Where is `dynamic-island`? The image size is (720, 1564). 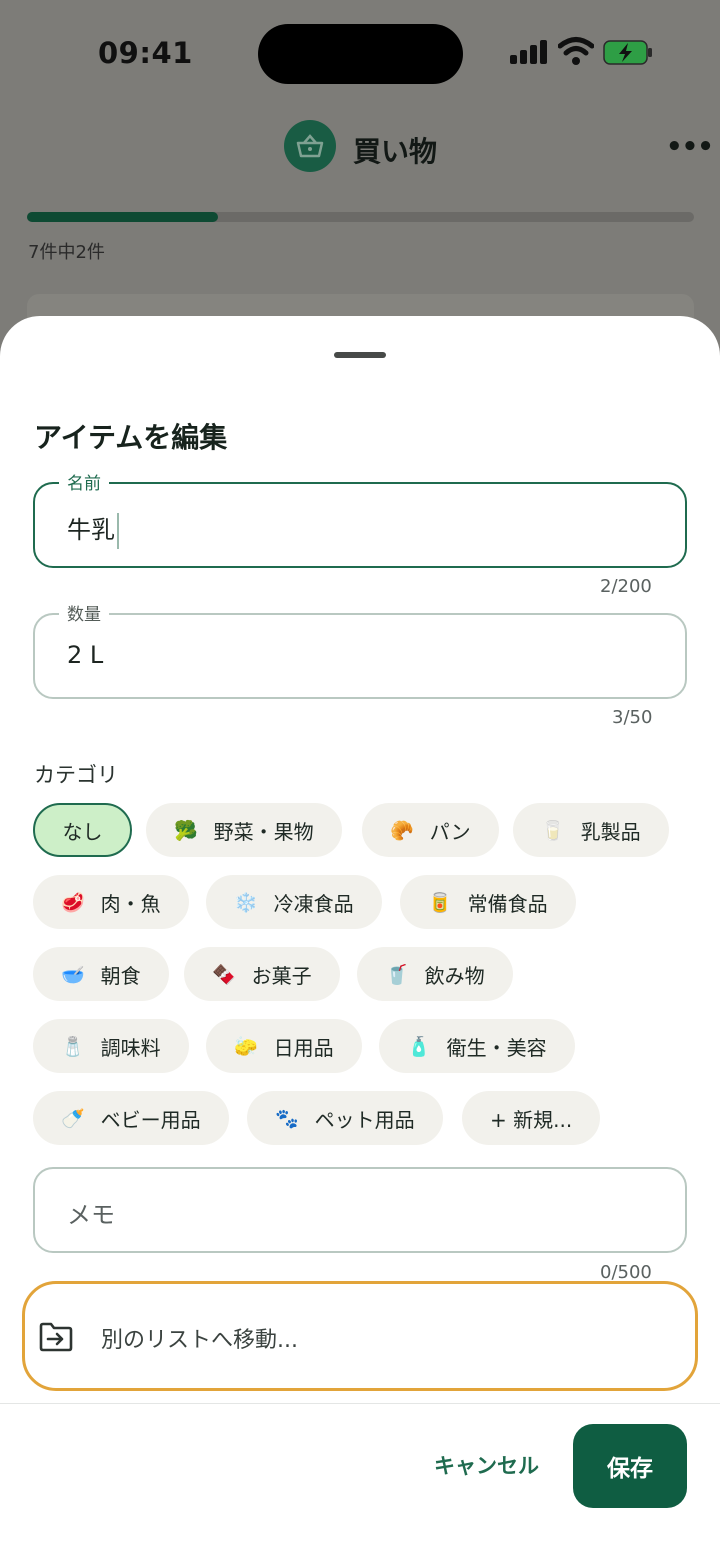 dynamic-island is located at coordinates (360, 54).